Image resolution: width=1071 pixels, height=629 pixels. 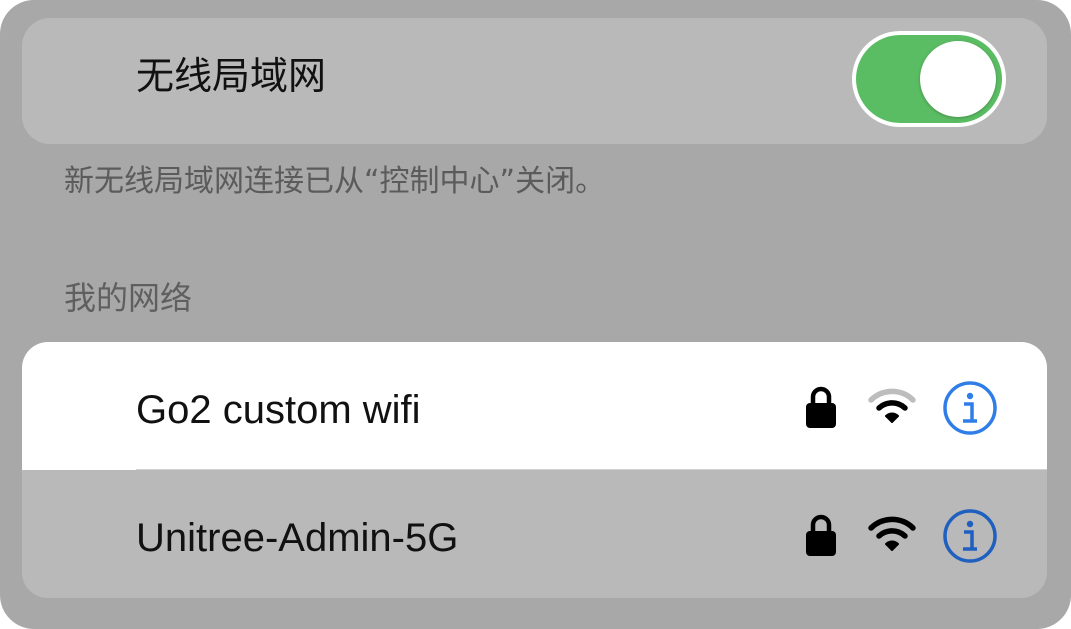 What do you see at coordinates (278, 410) in the screenshot?
I see `network-name: Go2 custom wifi` at bounding box center [278, 410].